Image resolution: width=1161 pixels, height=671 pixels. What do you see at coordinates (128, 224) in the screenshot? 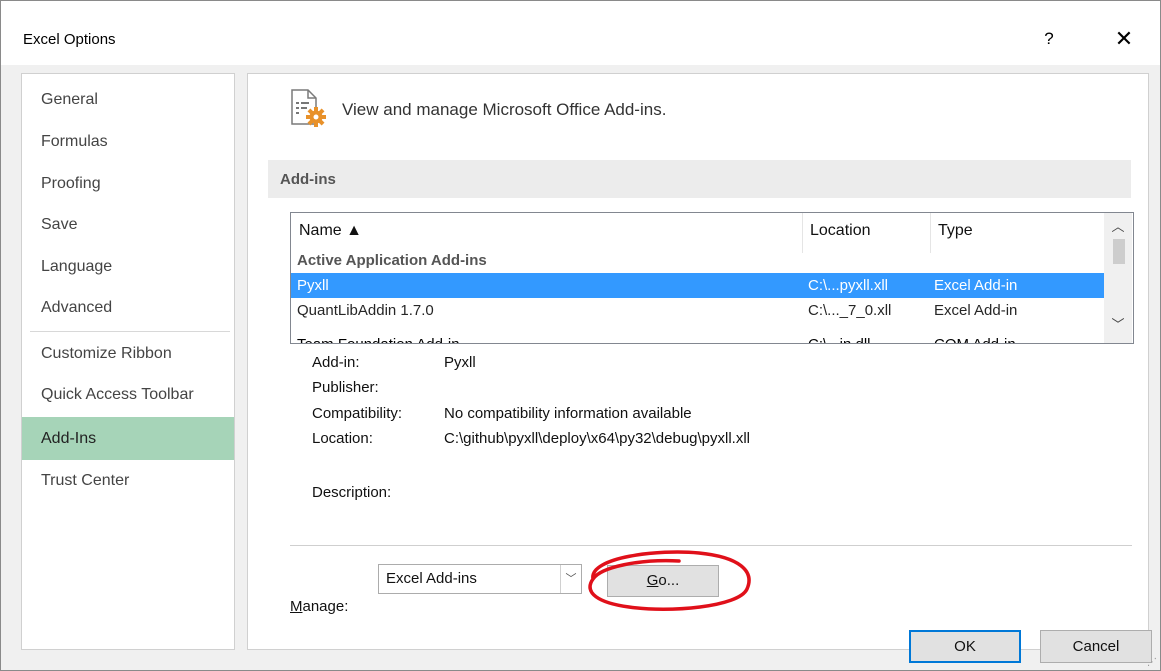
I see `sidebar-item-save: Save` at bounding box center [128, 224].